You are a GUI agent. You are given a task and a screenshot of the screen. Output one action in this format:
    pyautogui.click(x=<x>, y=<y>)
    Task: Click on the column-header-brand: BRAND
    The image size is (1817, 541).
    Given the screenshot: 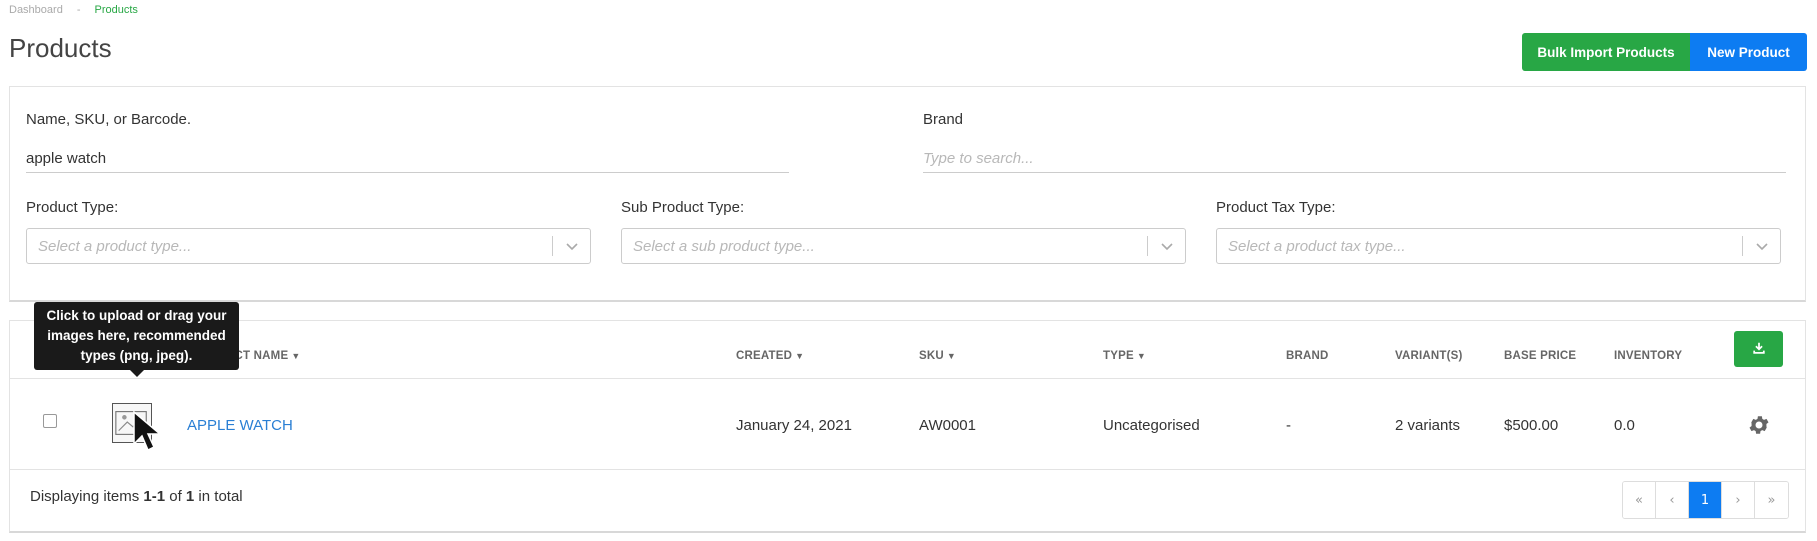 What is the action you would take?
    pyautogui.click(x=1307, y=356)
    